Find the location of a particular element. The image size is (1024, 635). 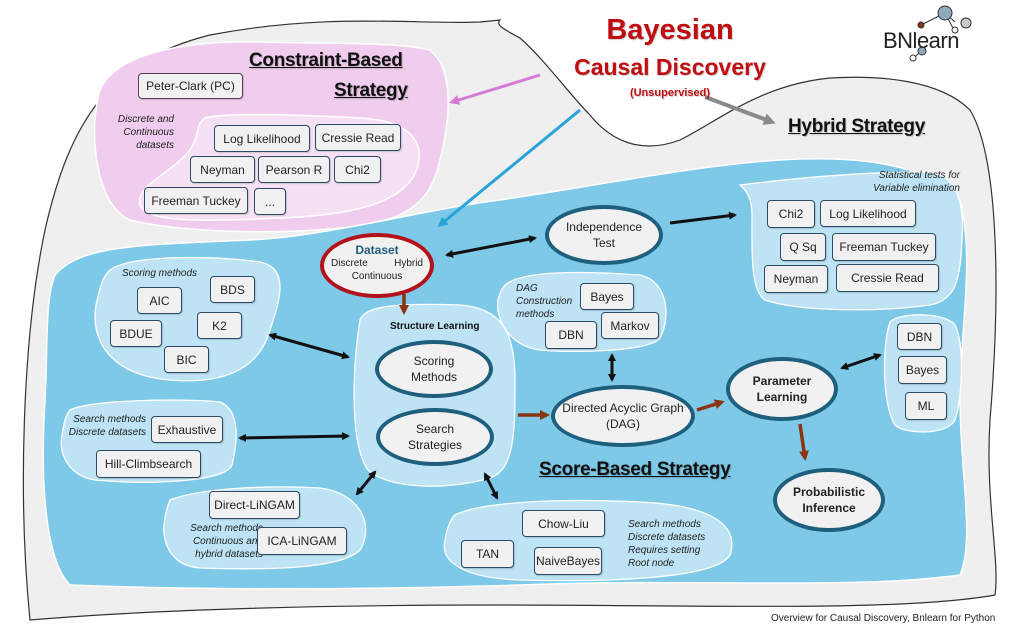

score-bic: BIC is located at coordinates (186, 359).